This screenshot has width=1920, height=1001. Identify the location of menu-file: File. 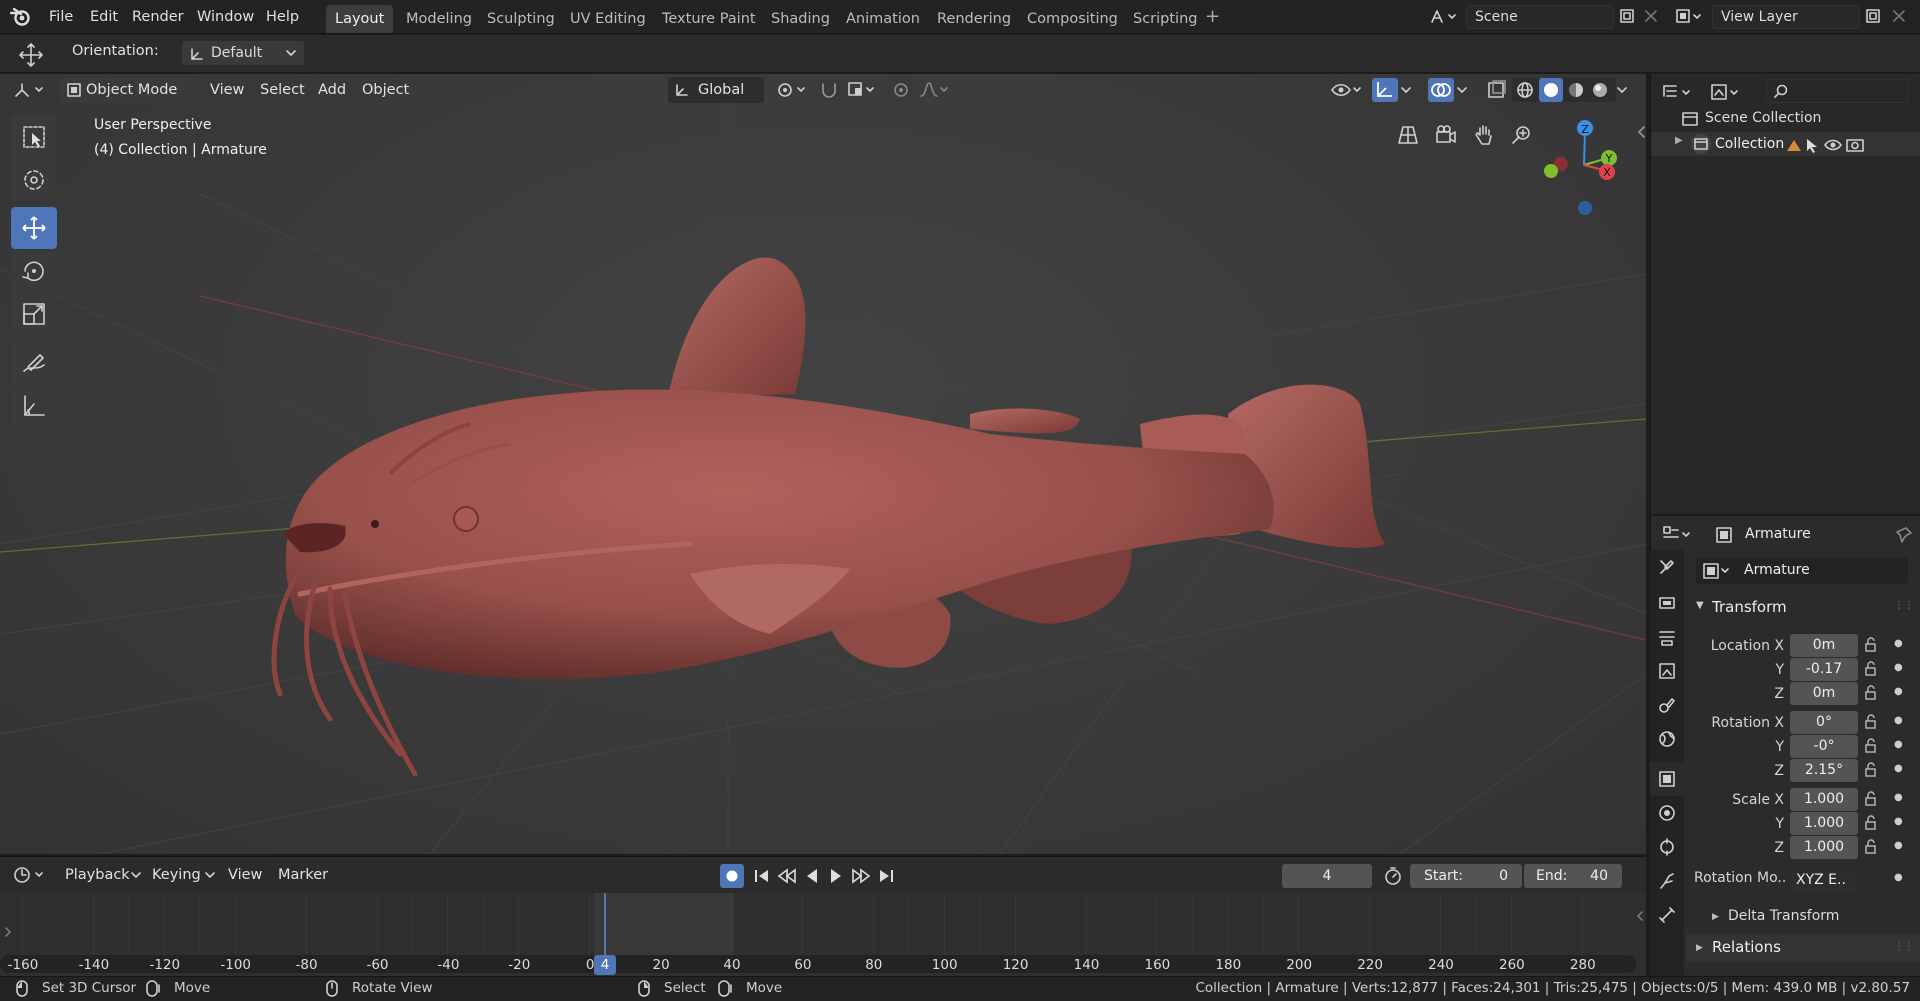
(61, 17).